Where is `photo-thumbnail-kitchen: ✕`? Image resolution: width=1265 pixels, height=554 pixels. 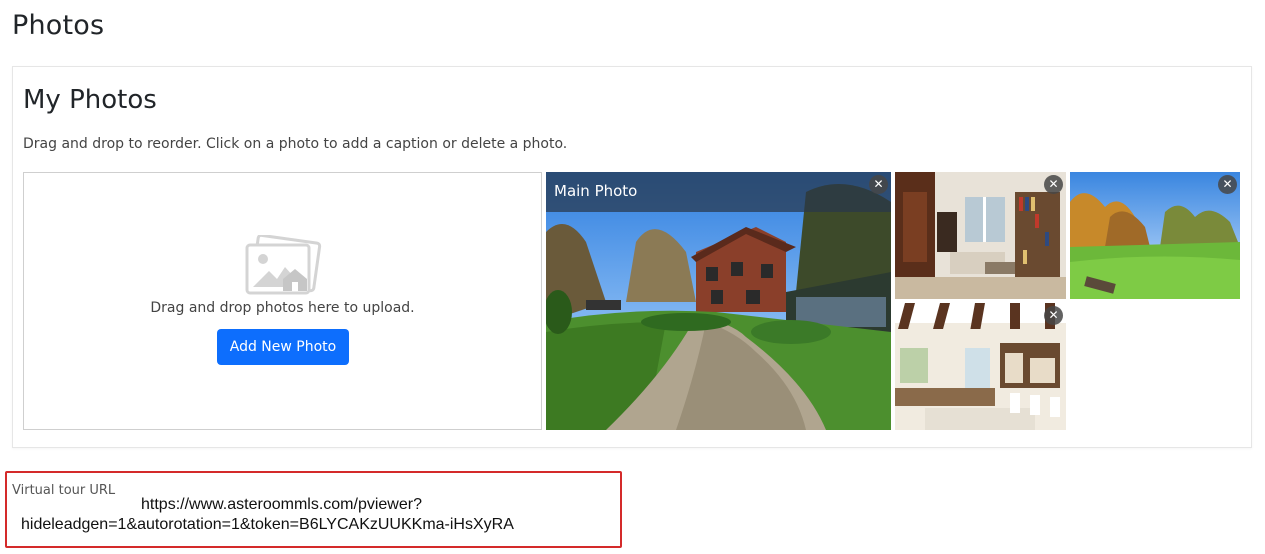
photo-thumbnail-kitchen: ✕ is located at coordinates (980, 366).